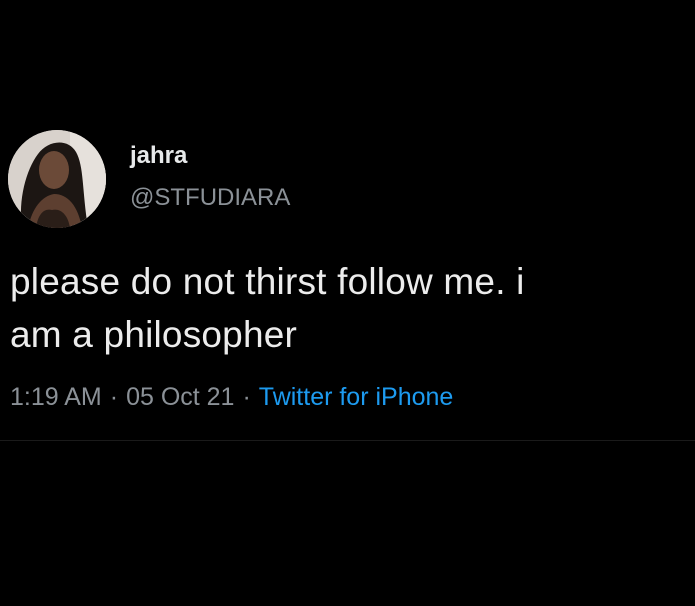 Image resolution: width=695 pixels, height=606 pixels. I want to click on avatar, so click(57, 179).